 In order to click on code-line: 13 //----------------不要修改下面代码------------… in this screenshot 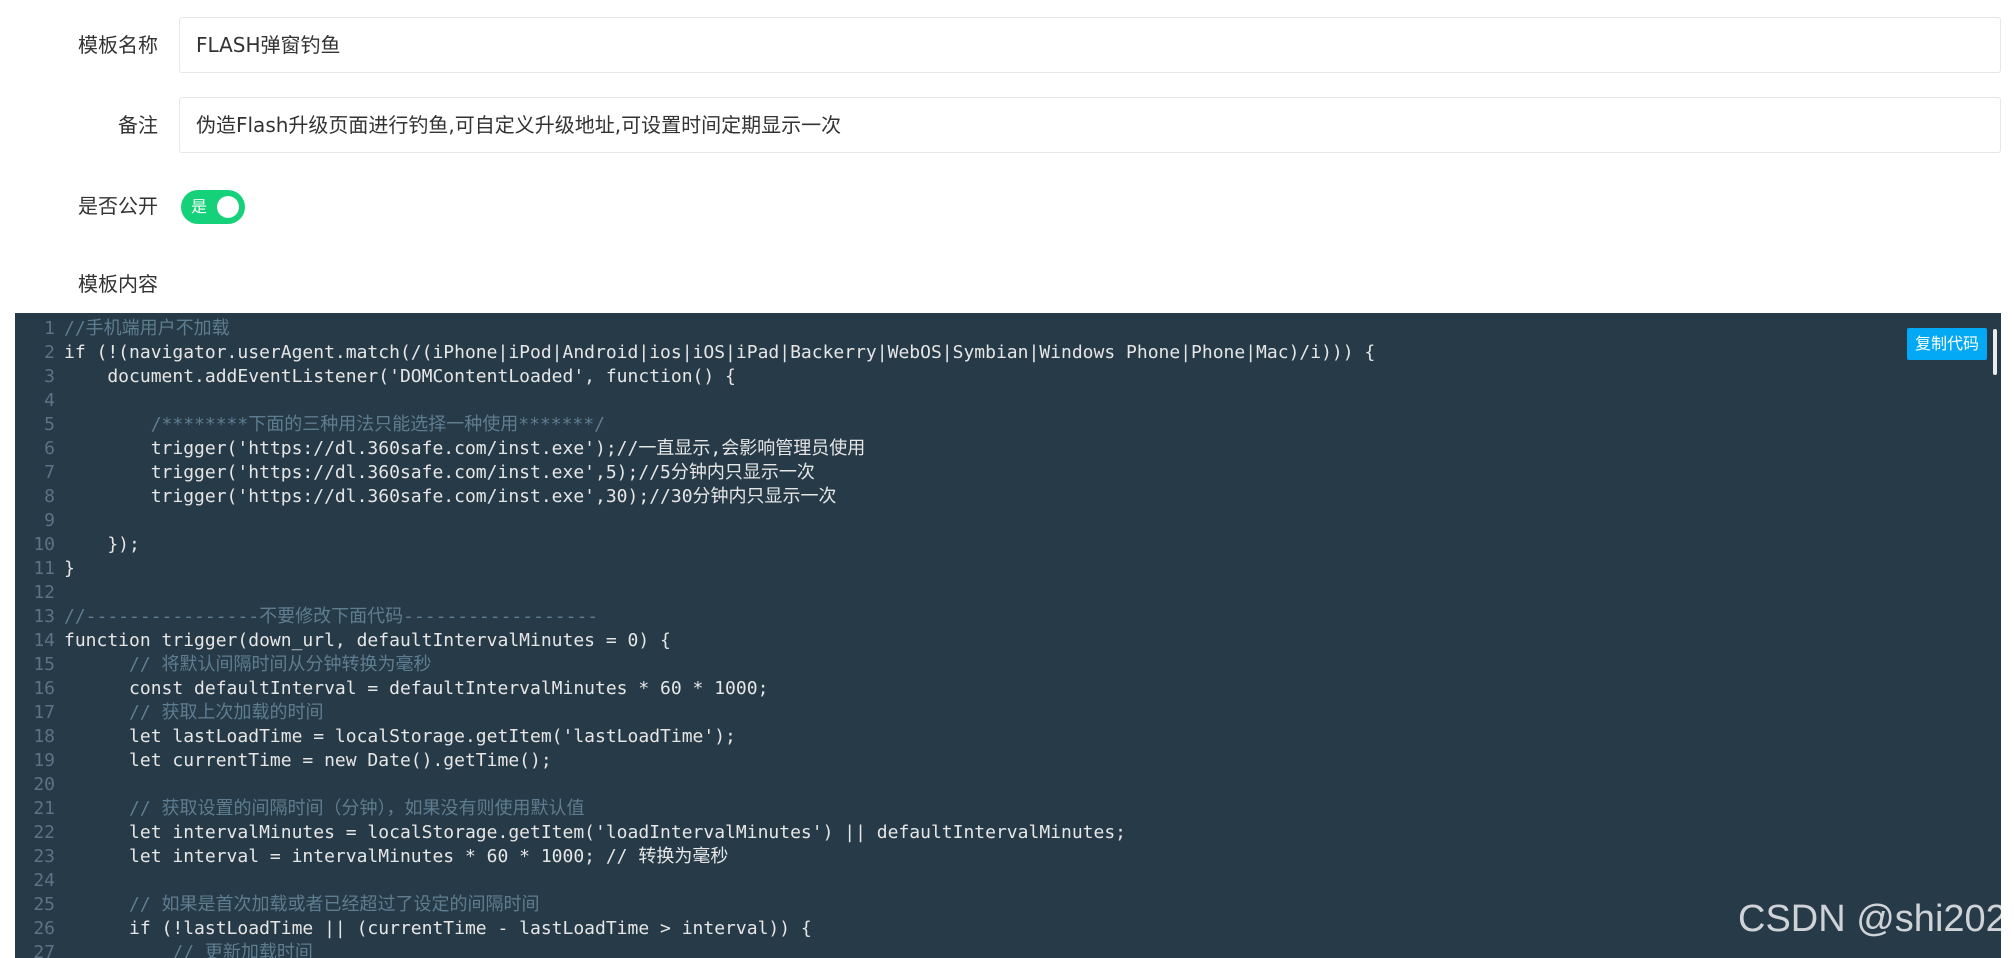, I will do `click(1008, 617)`.